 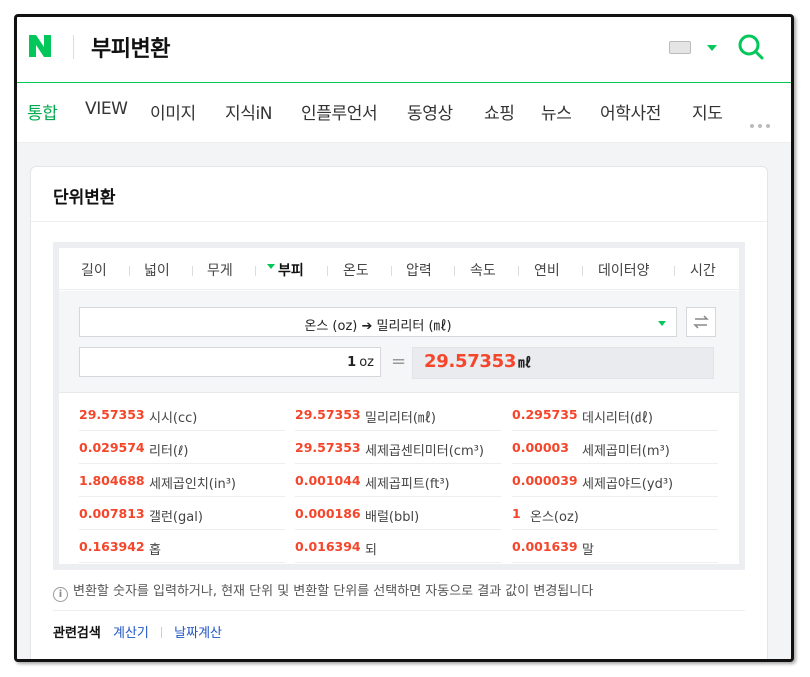 What do you see at coordinates (84, 198) in the screenshot?
I see `card-title: 단위변환` at bounding box center [84, 198].